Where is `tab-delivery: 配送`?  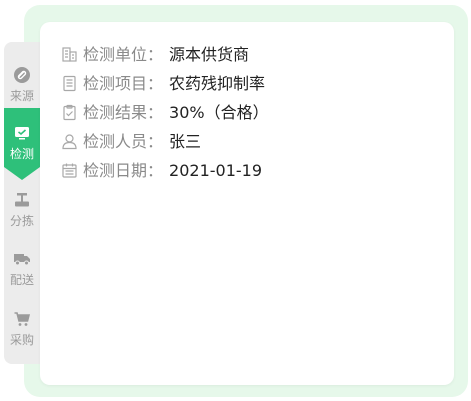 tab-delivery: 配送 is located at coordinates (22, 265).